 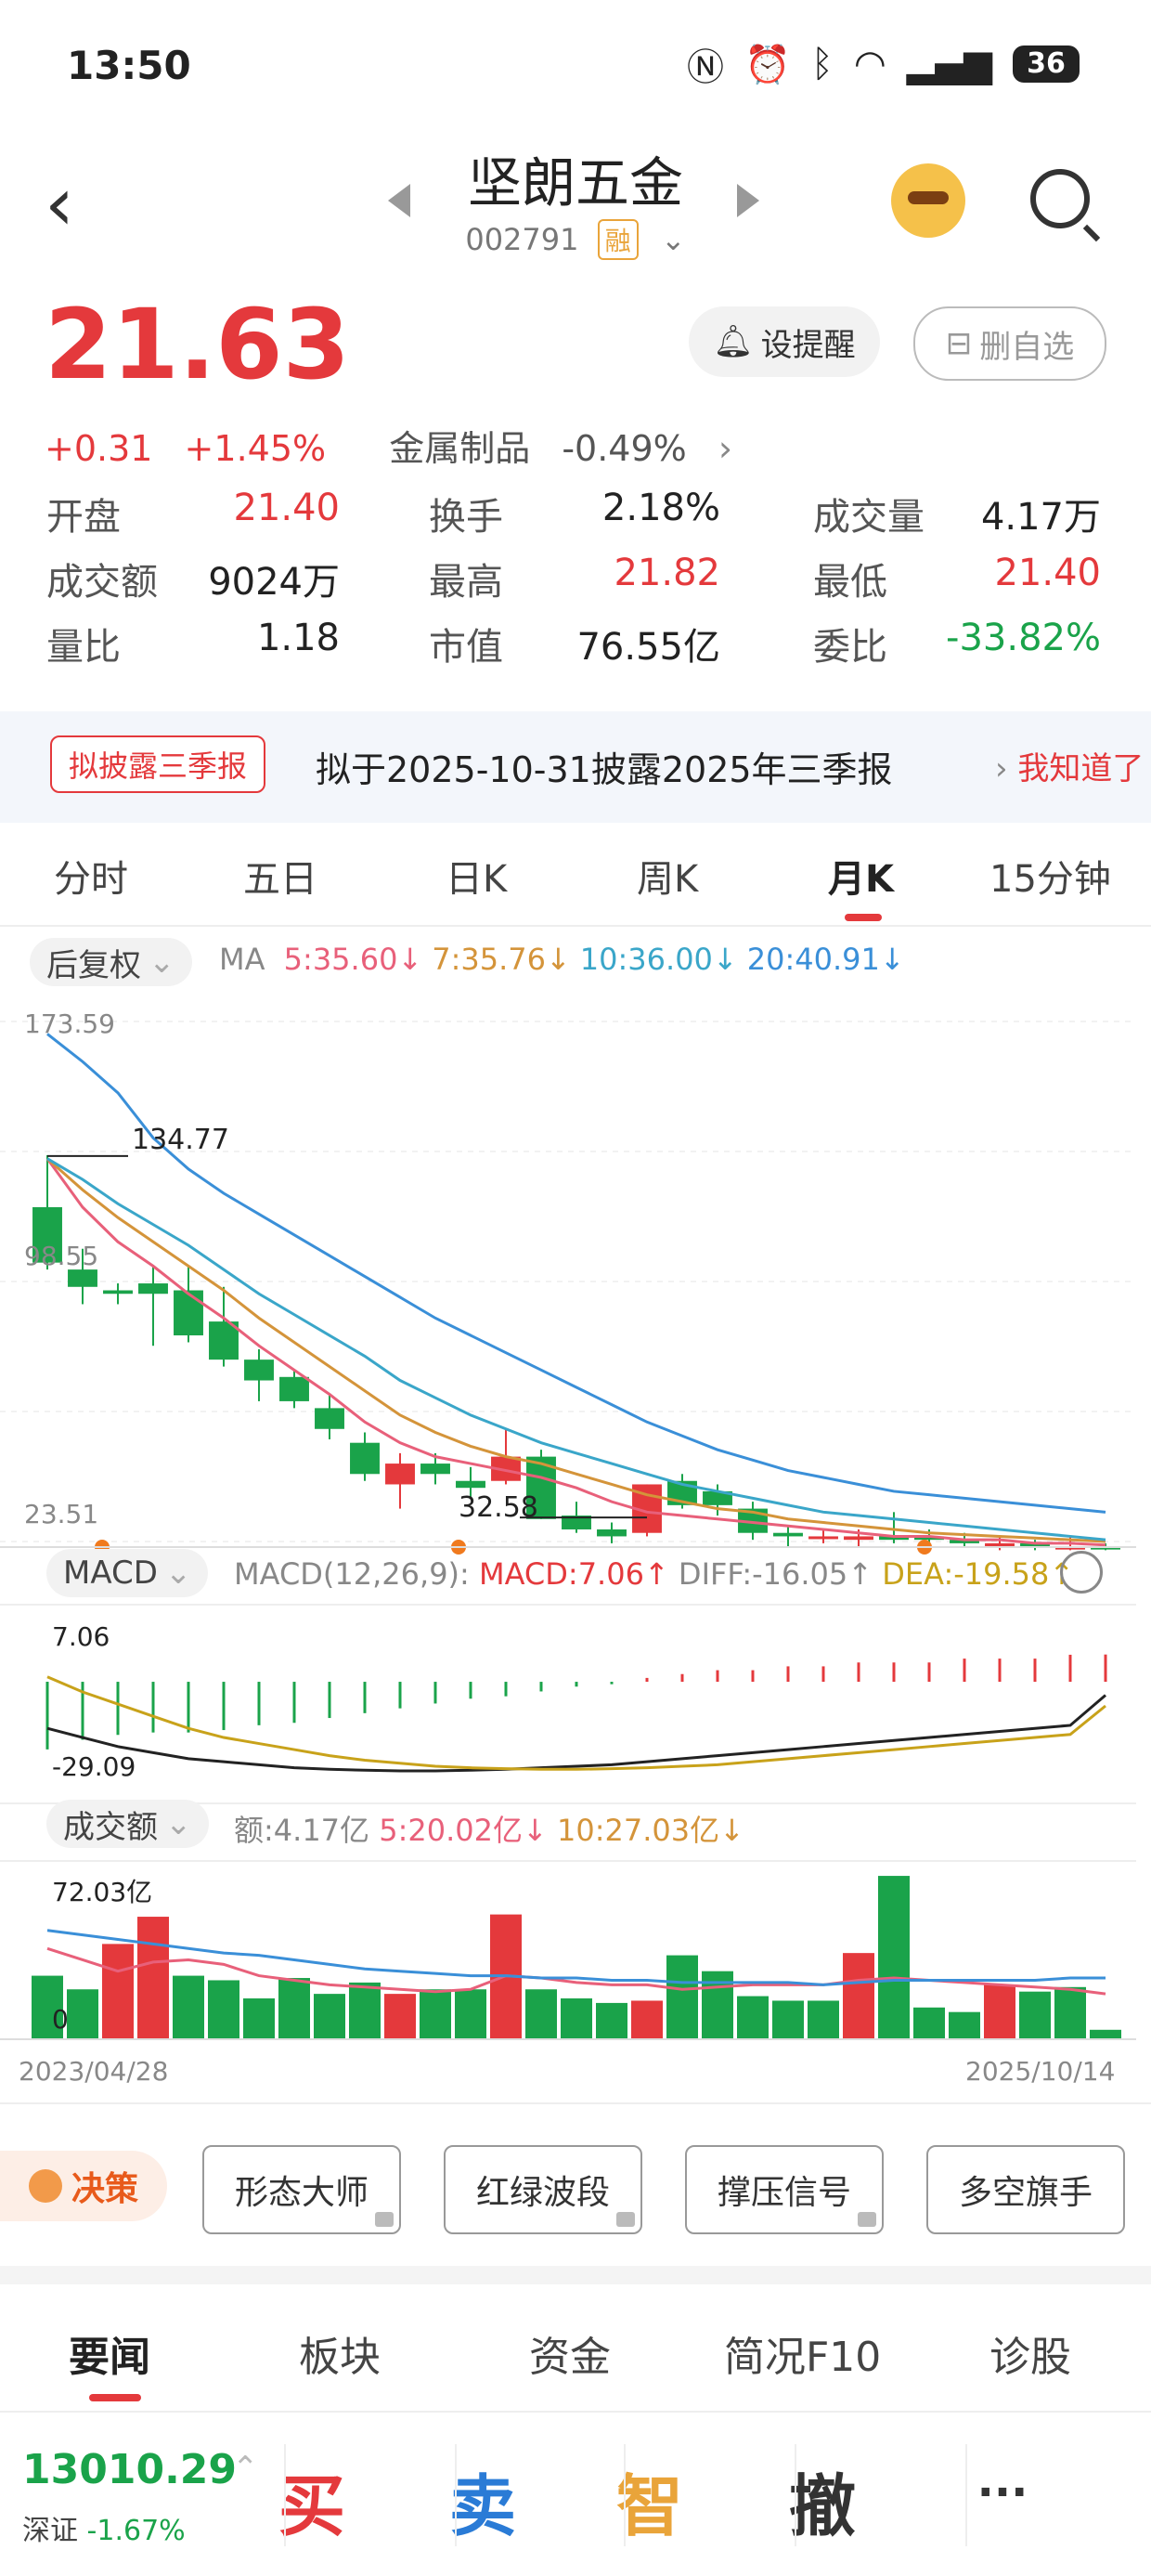 I want to click on feature-button-3: 多空旗手, so click(x=1025, y=2189).